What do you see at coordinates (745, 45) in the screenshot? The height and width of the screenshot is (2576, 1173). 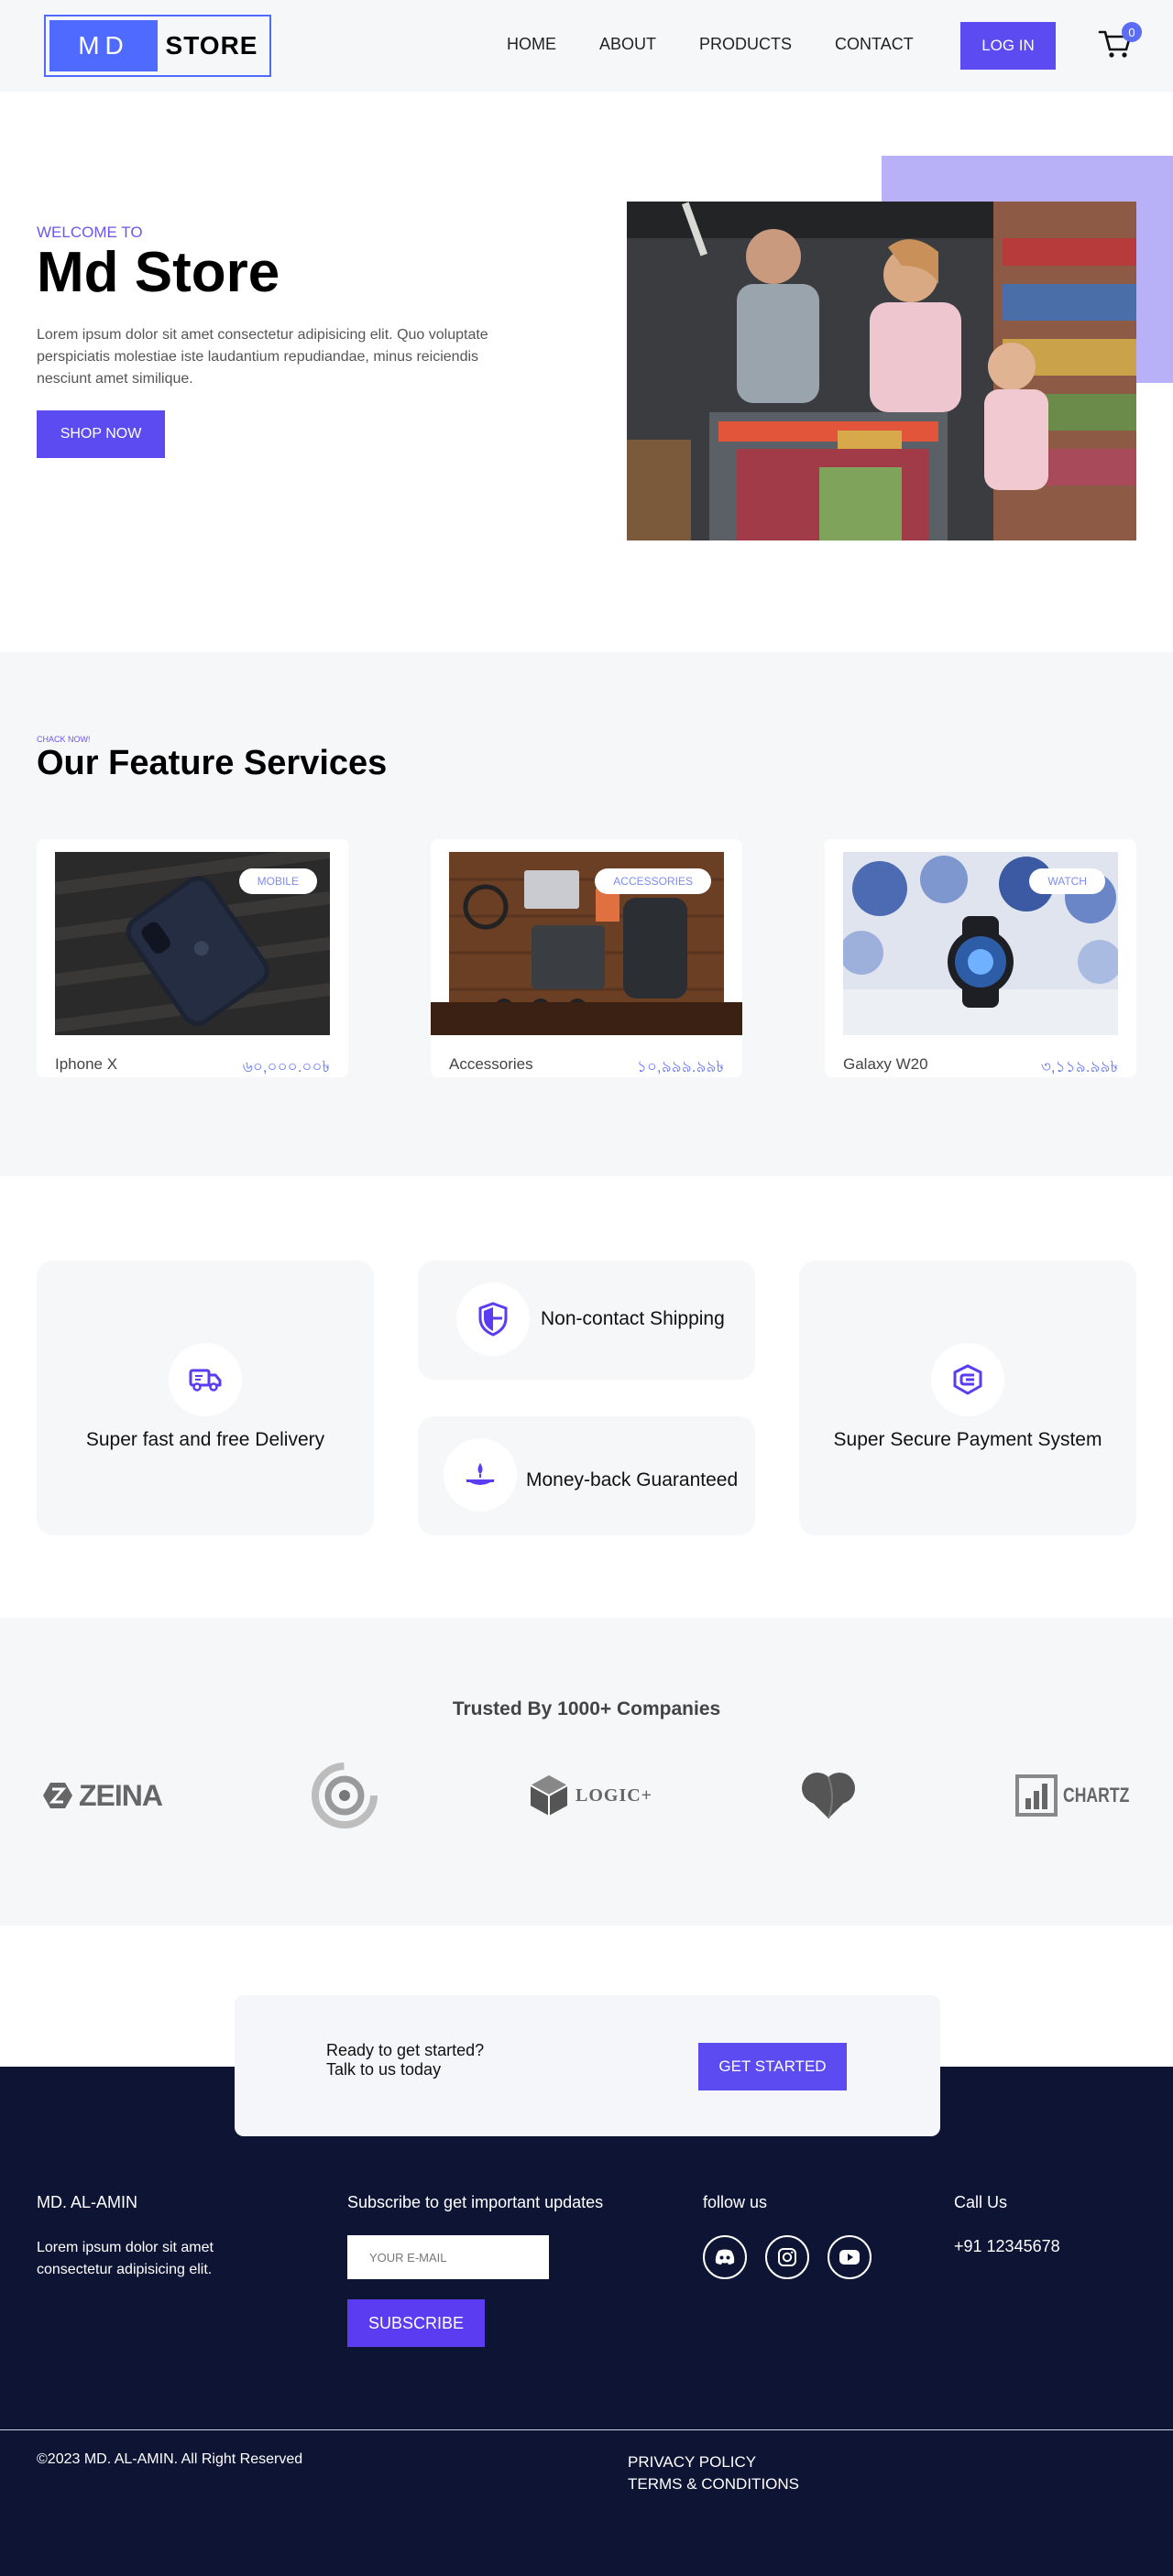 I see `nav-link-products: PRODUCTS` at bounding box center [745, 45].